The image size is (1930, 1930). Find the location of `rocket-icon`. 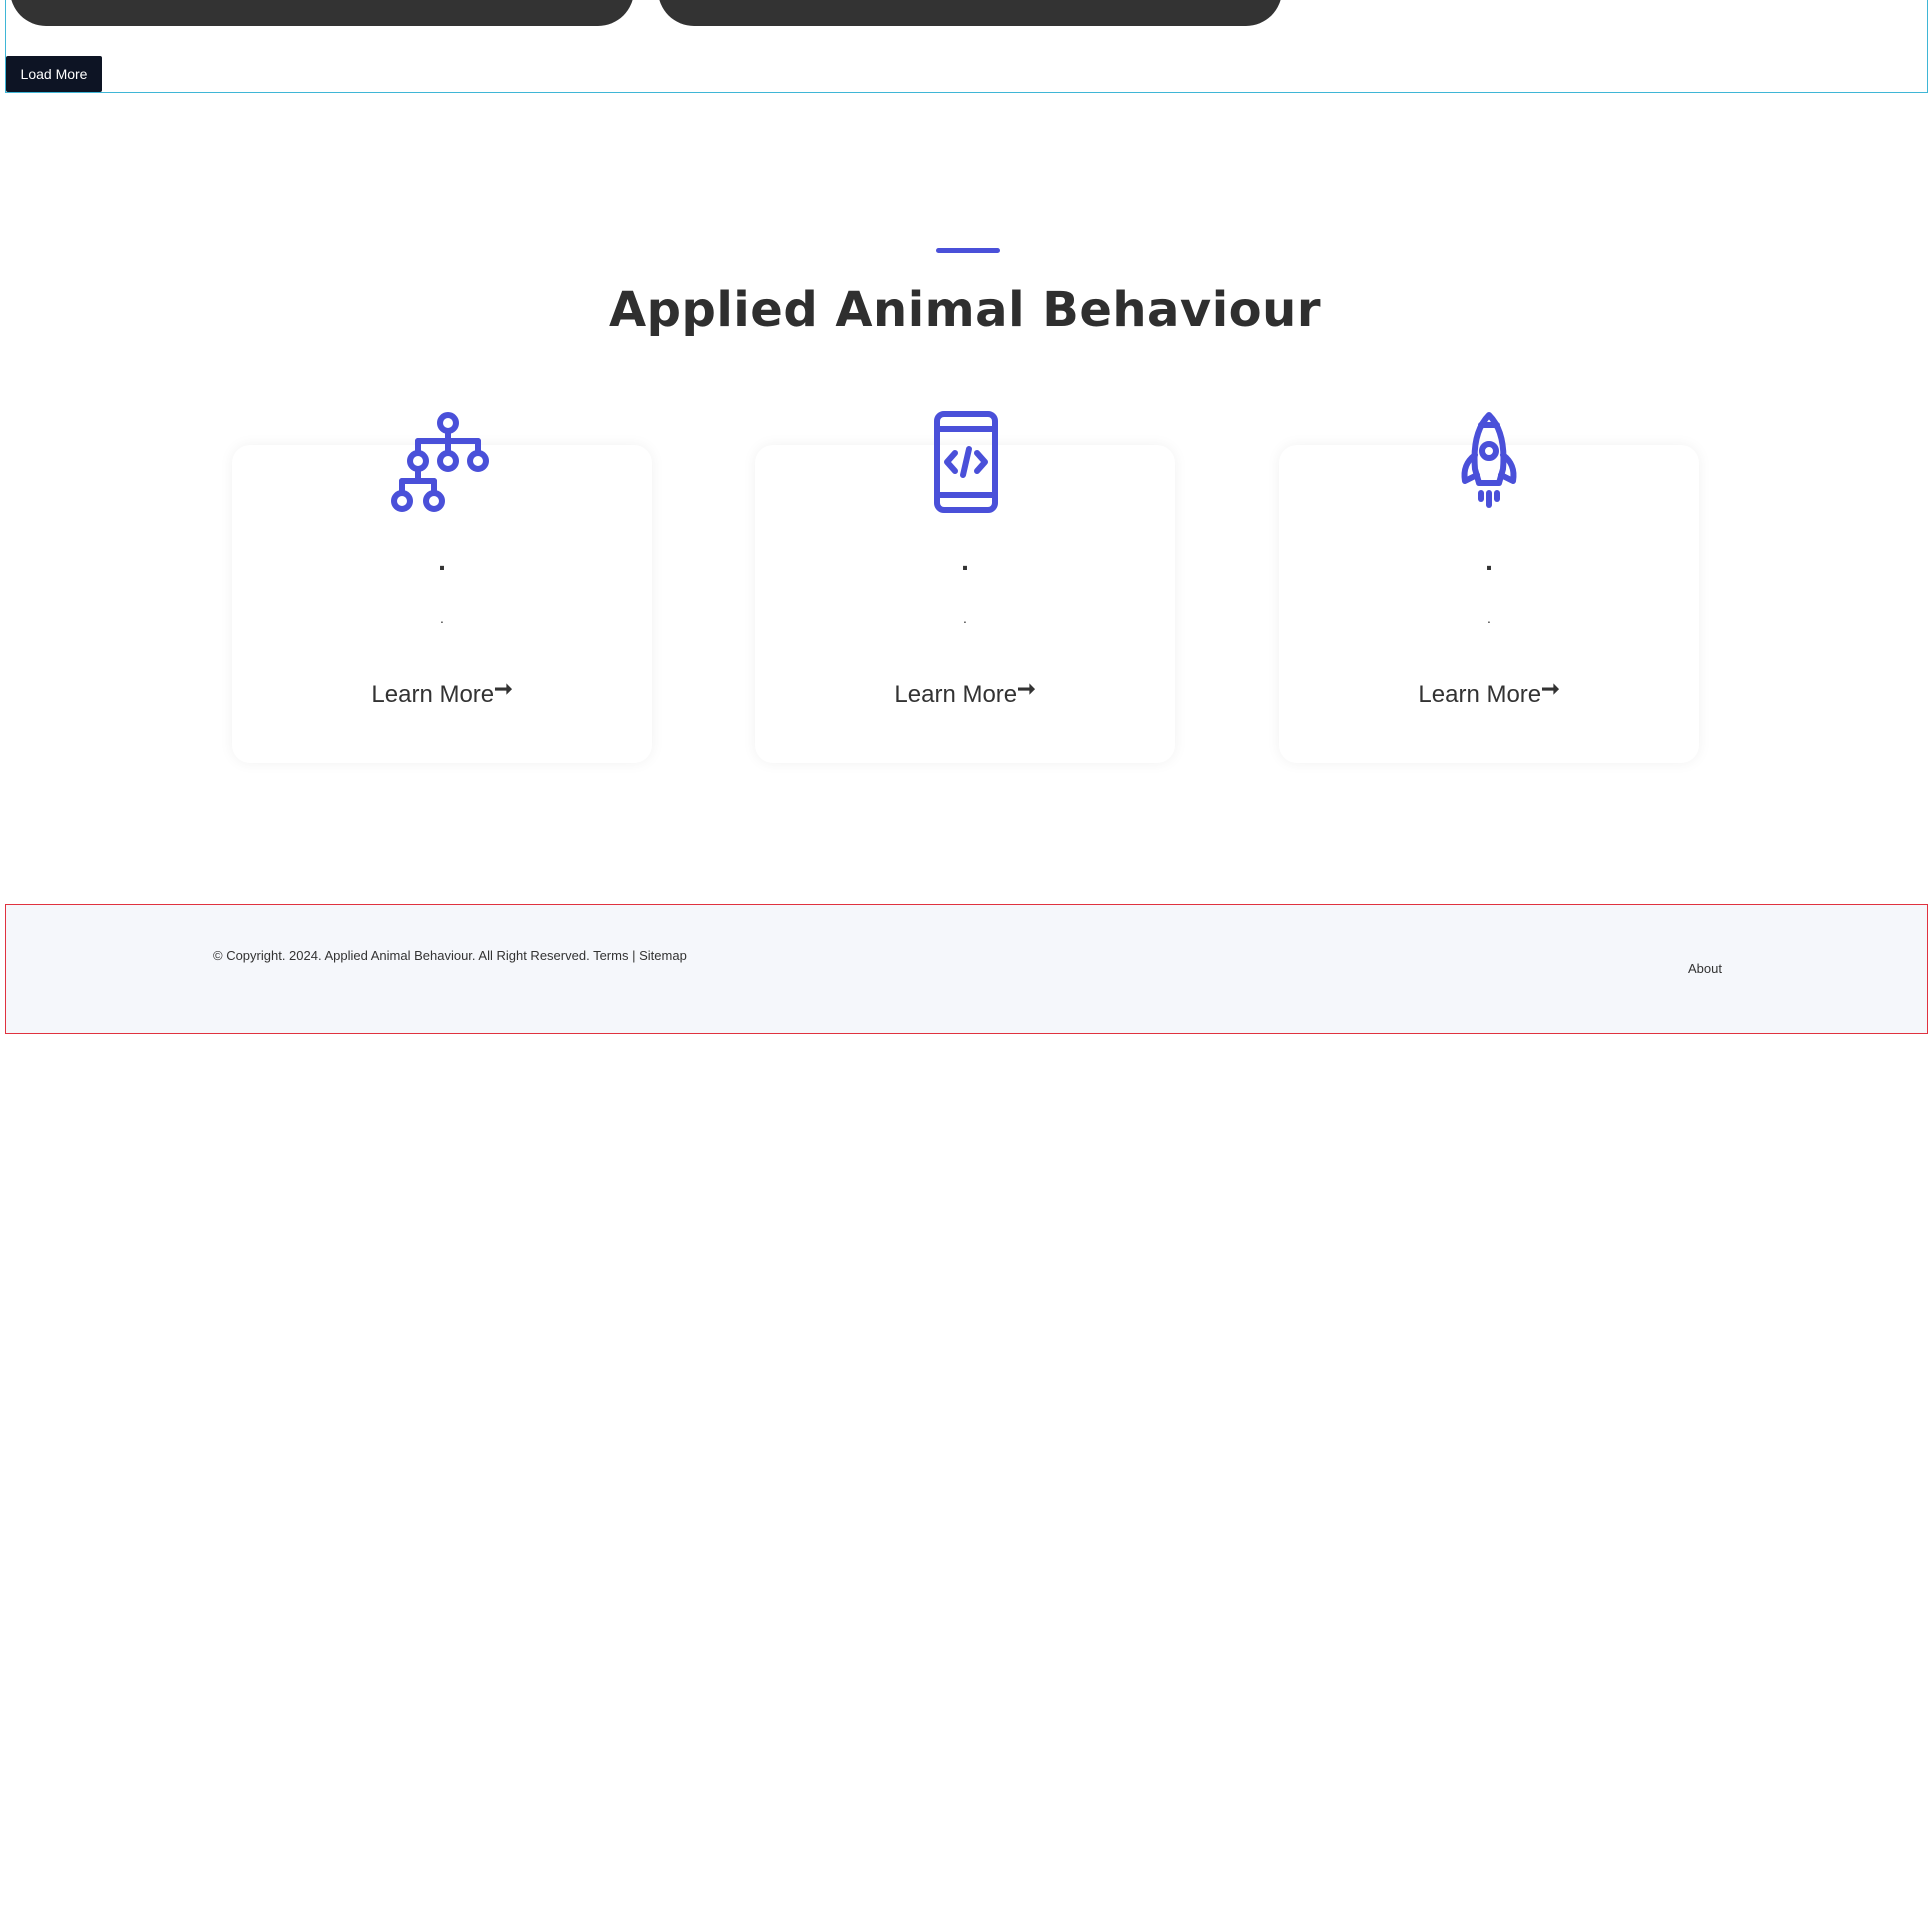

rocket-icon is located at coordinates (1489, 463).